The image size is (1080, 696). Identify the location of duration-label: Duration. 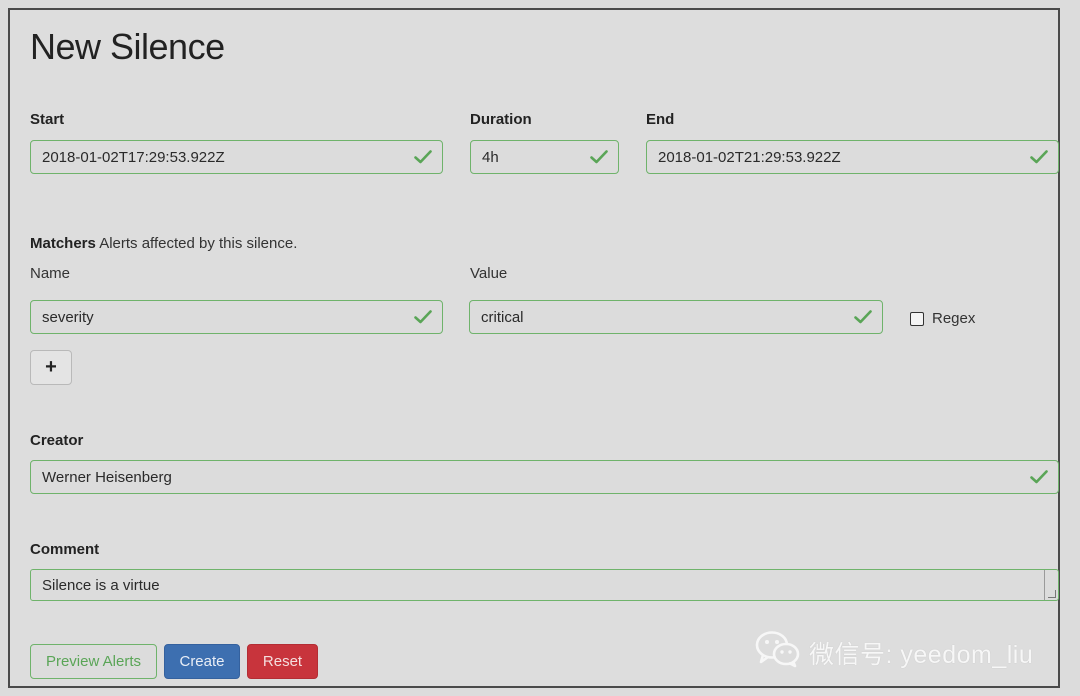
(501, 119).